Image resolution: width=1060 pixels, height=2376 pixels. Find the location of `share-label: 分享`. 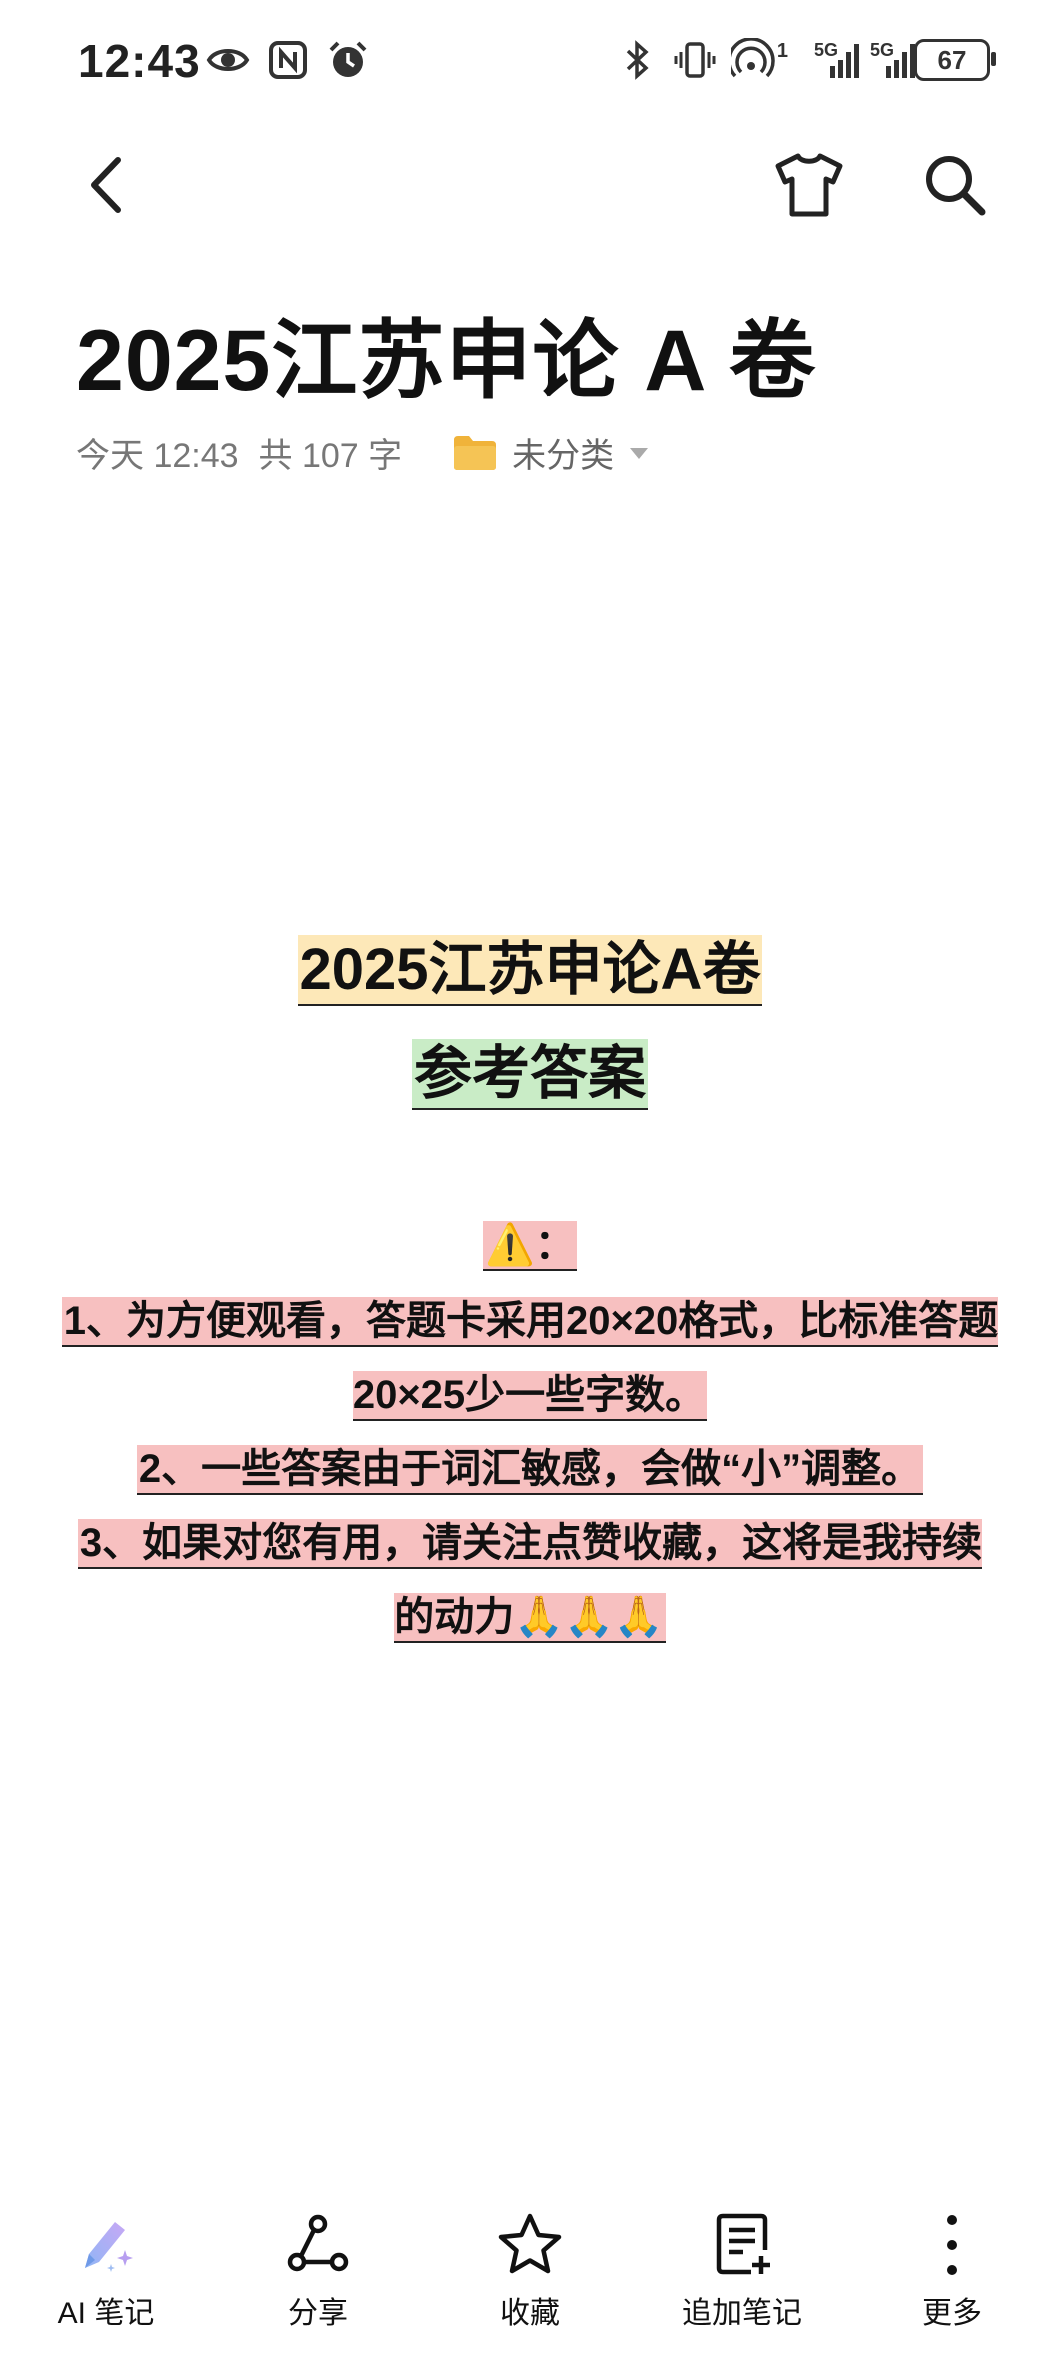

share-label: 分享 is located at coordinates (318, 2313).